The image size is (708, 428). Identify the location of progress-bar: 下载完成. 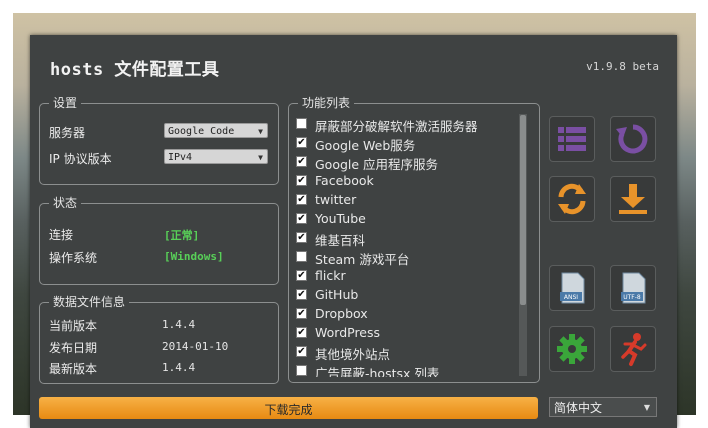
(288, 408).